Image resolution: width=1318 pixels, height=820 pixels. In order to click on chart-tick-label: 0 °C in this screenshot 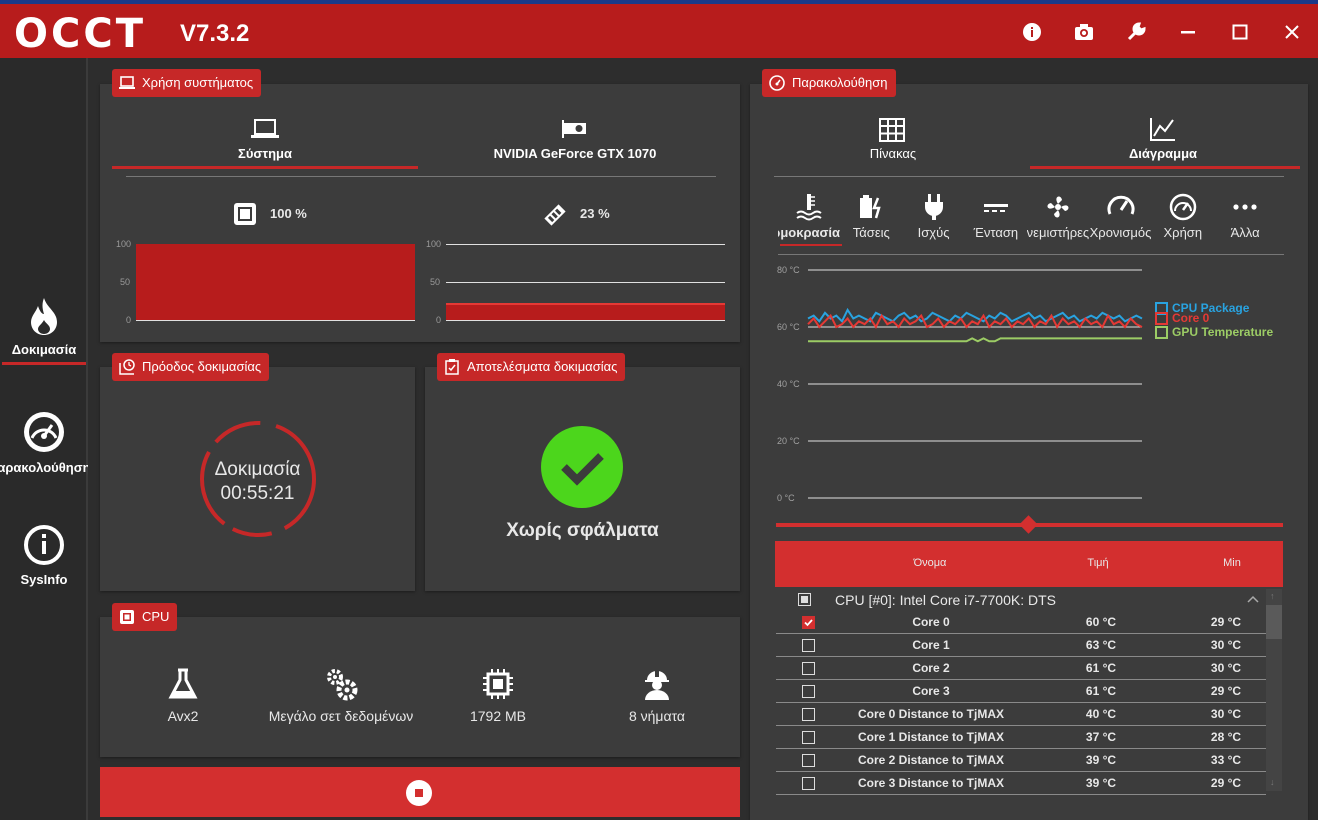, I will do `click(786, 498)`.